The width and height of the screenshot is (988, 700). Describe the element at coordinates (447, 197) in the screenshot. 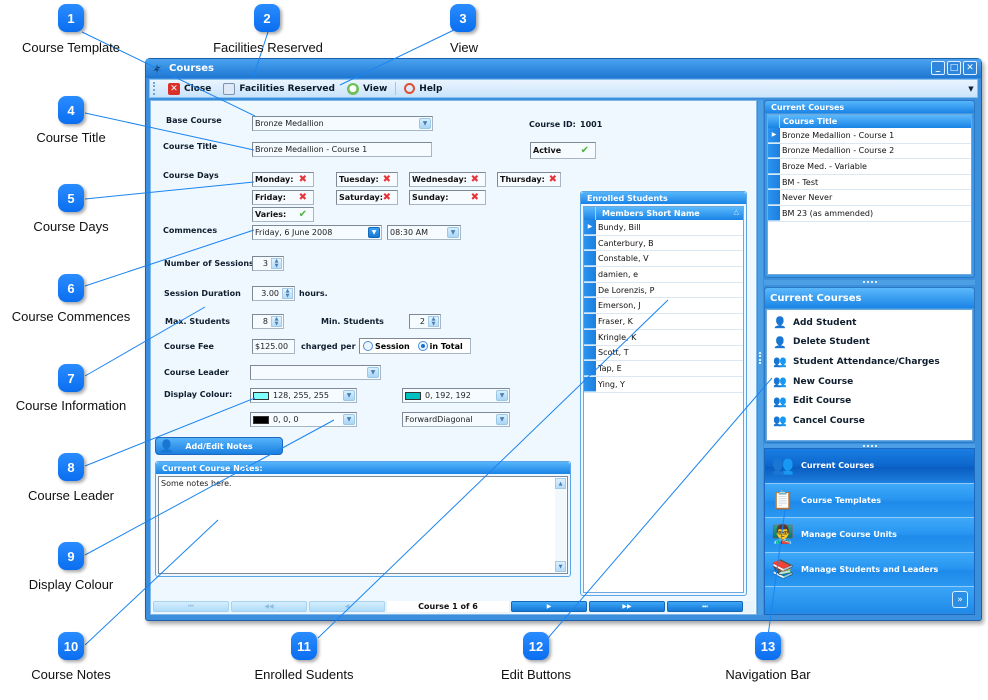

I see `day-sunday-toggle: Sunday: ✖` at that location.